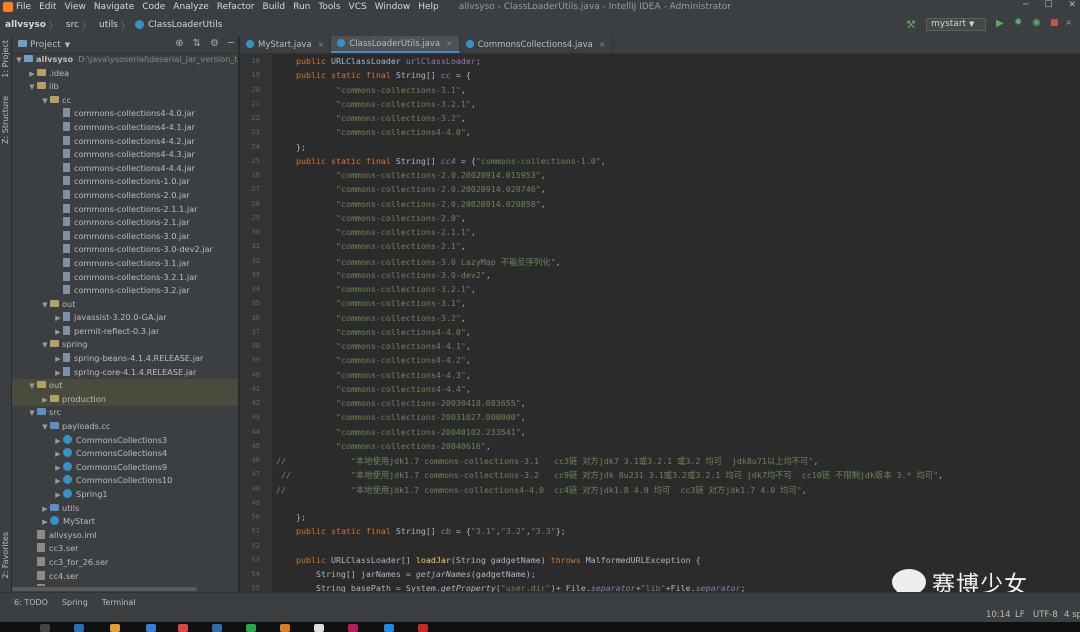  What do you see at coordinates (214, 43) in the screenshot?
I see `gear-icon: ⚙` at bounding box center [214, 43].